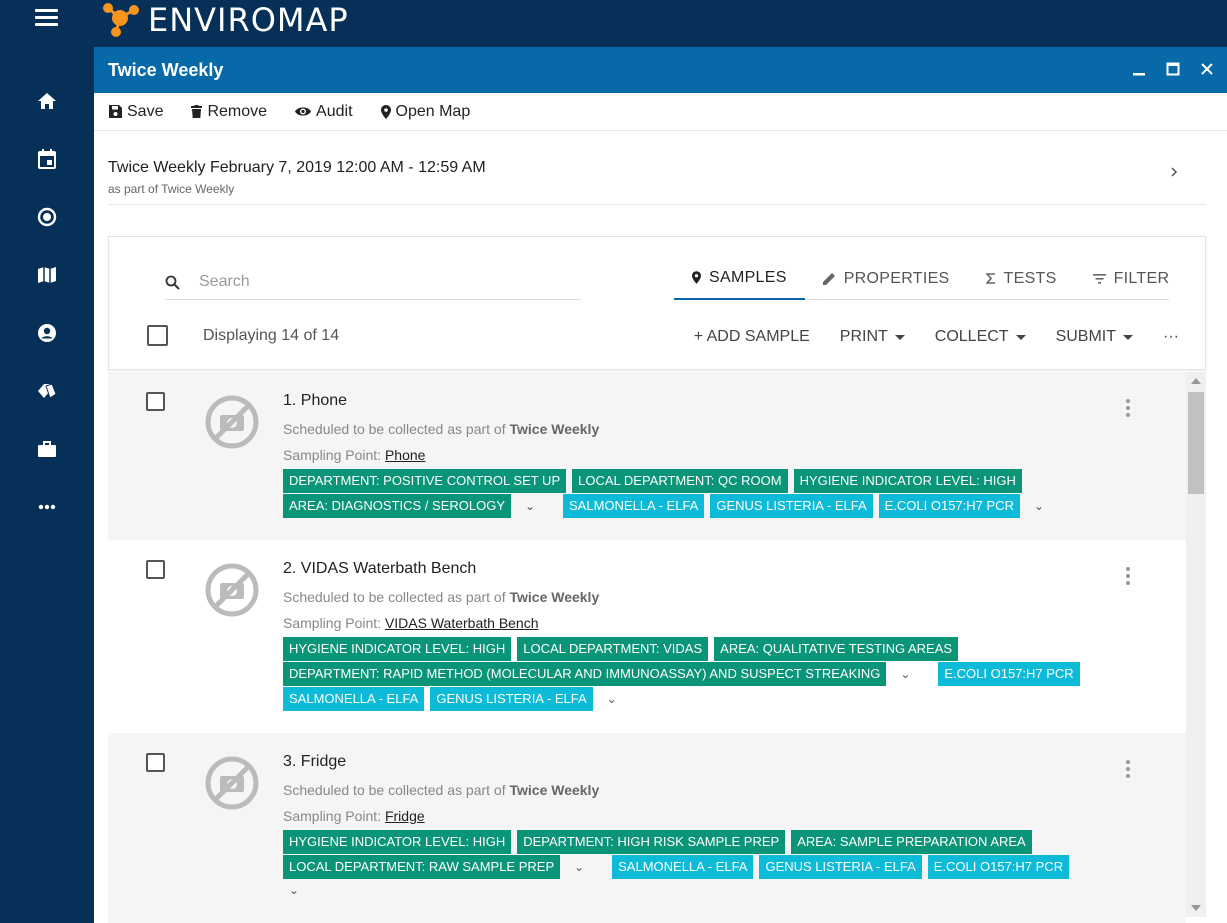 This screenshot has height=923, width=1227. What do you see at coordinates (354, 816) in the screenshot?
I see `sampling-point: Sampling Point: Fridge` at bounding box center [354, 816].